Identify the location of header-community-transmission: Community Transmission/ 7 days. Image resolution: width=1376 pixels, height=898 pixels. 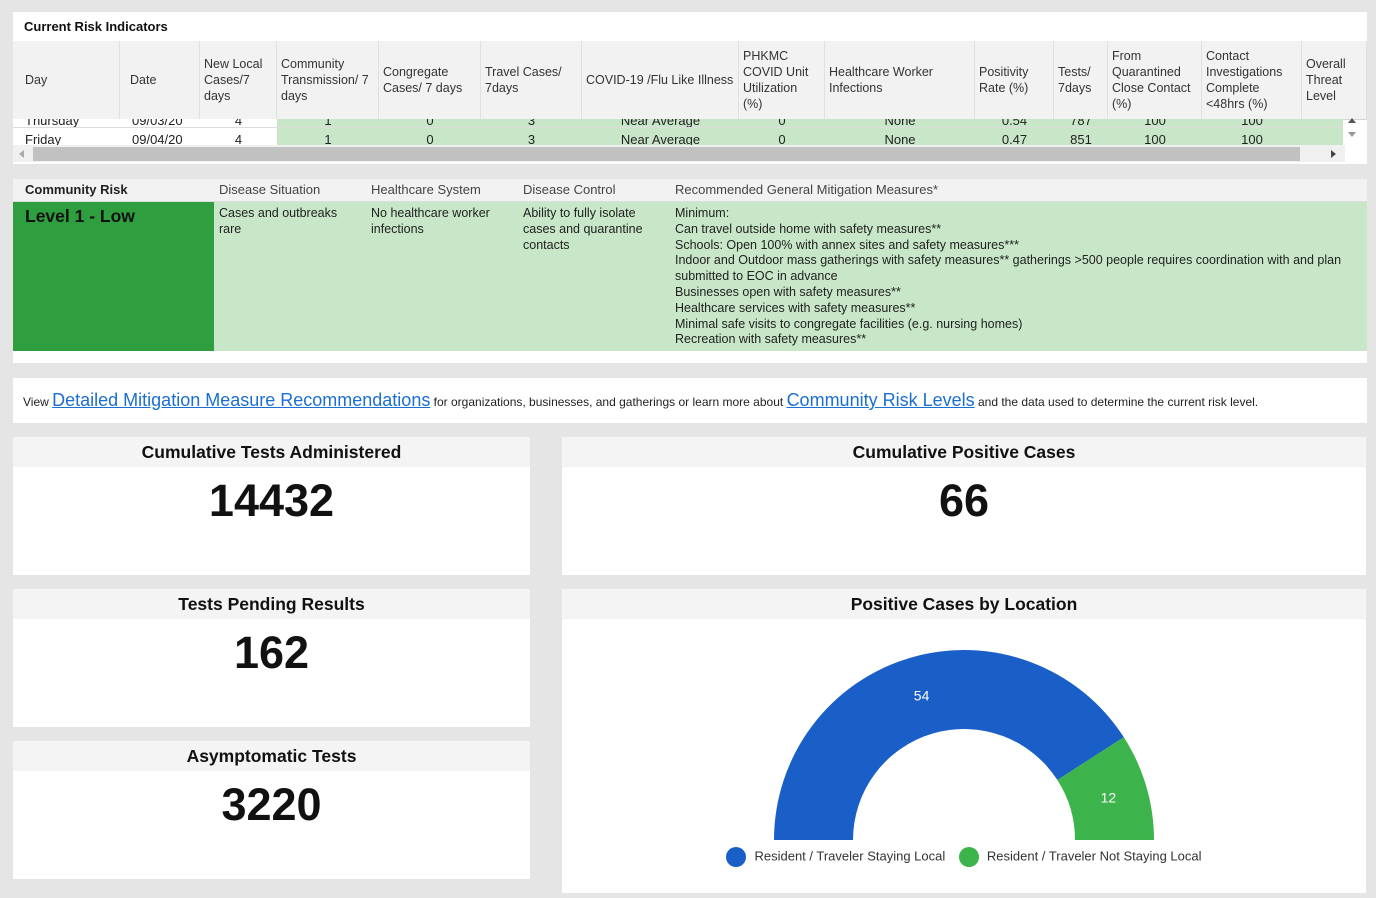
(328, 80).